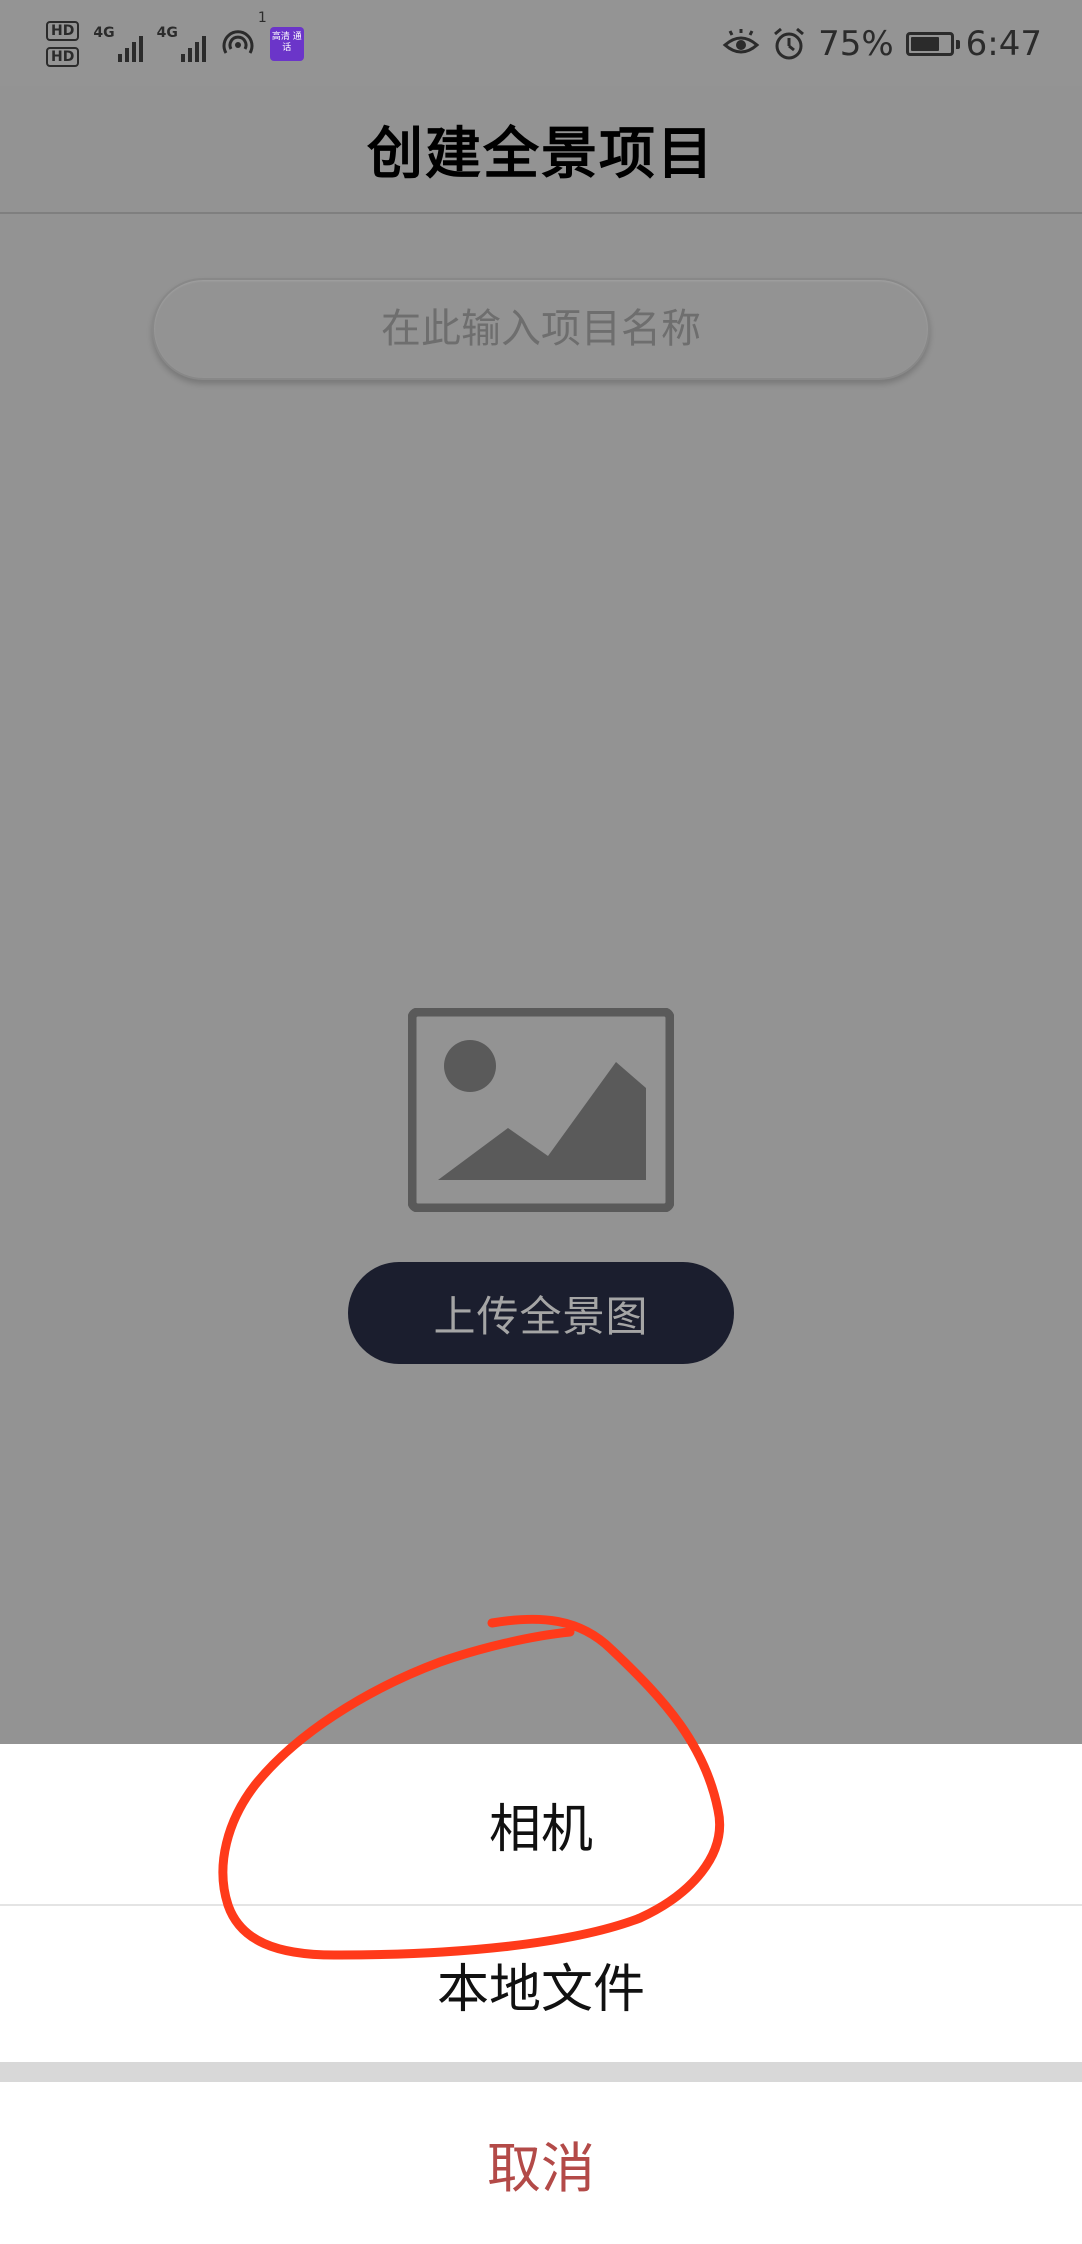 The width and height of the screenshot is (1082, 2244). I want to click on page-title: 创建全景项目, so click(541, 154).